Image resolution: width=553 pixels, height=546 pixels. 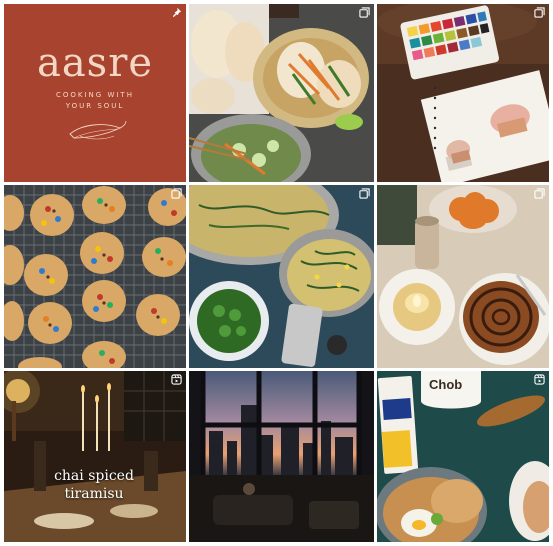 What do you see at coordinates (94, 494) in the screenshot?
I see `caption-line2: tiramisu` at bounding box center [94, 494].